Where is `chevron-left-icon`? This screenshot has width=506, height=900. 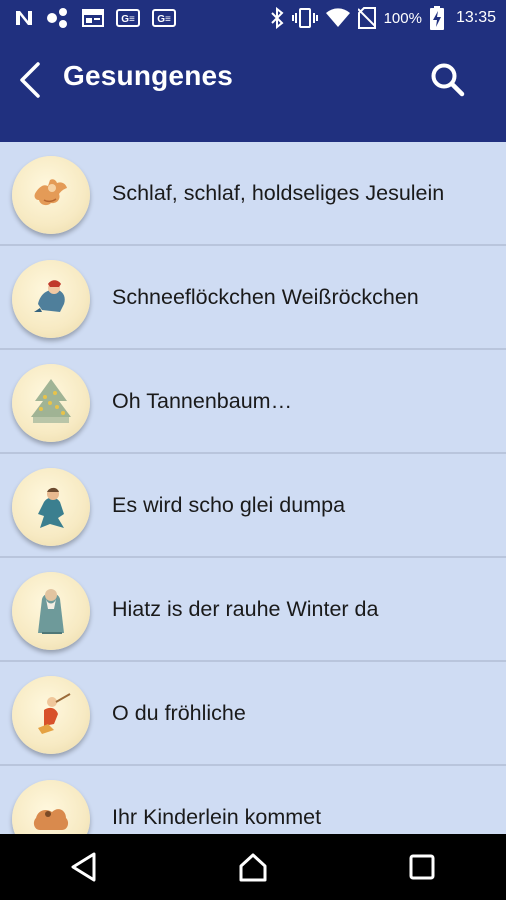 chevron-left-icon is located at coordinates (30, 80).